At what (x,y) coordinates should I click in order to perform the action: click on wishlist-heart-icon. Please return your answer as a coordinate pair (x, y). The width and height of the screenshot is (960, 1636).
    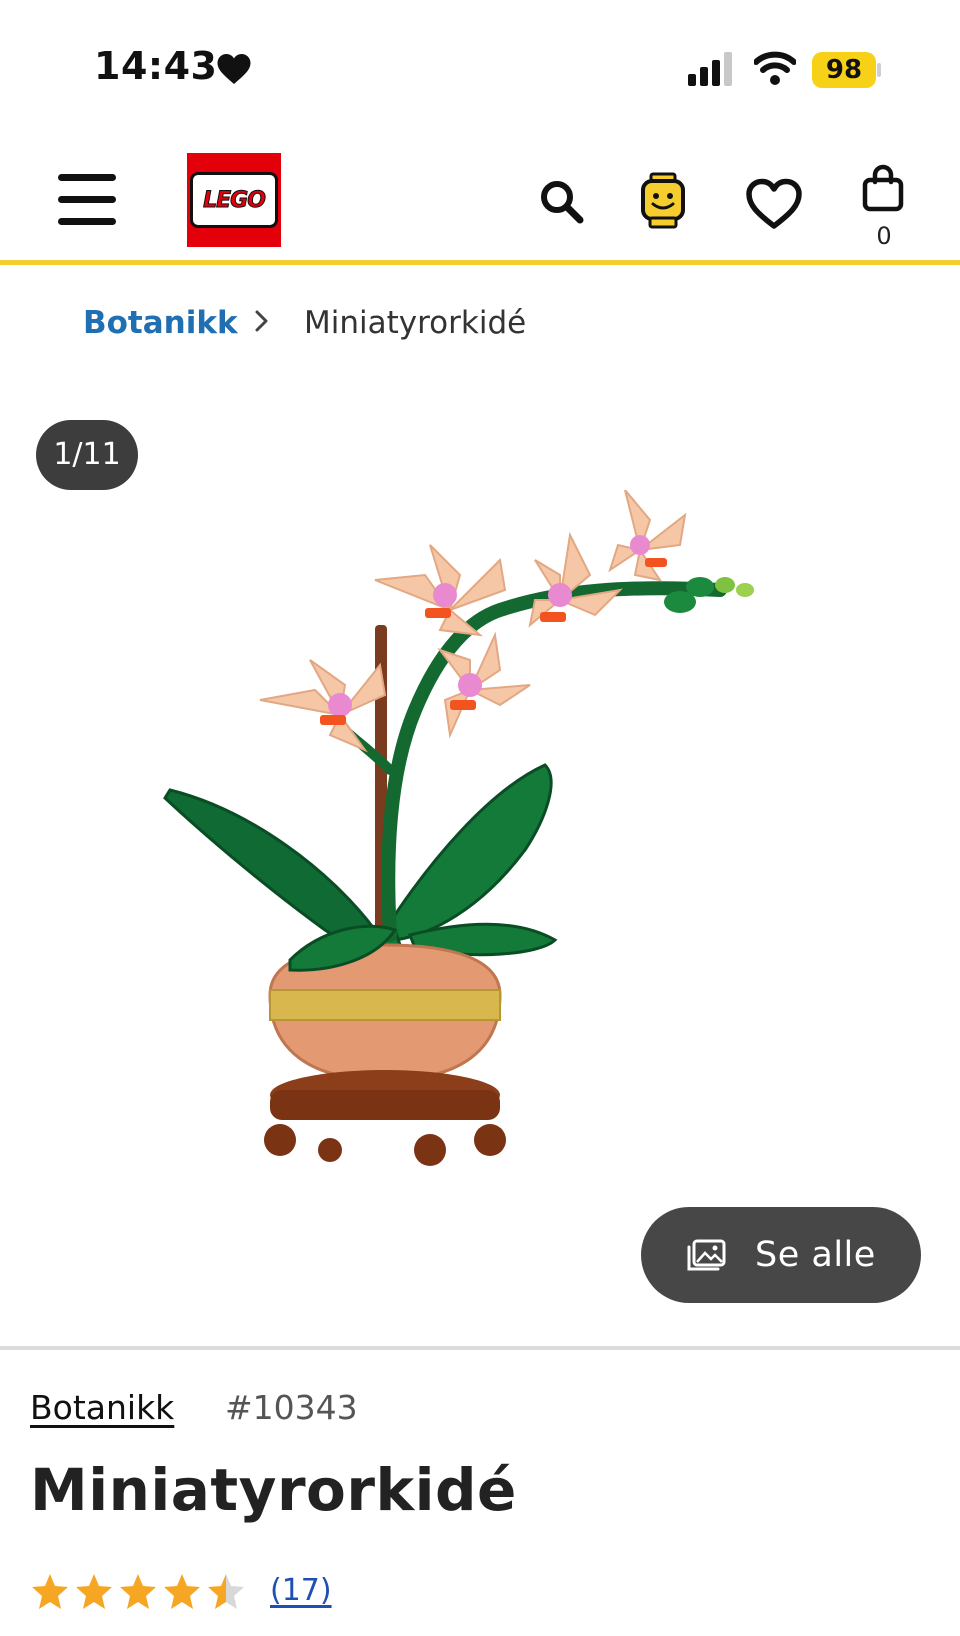
    Looking at the image, I should click on (774, 204).